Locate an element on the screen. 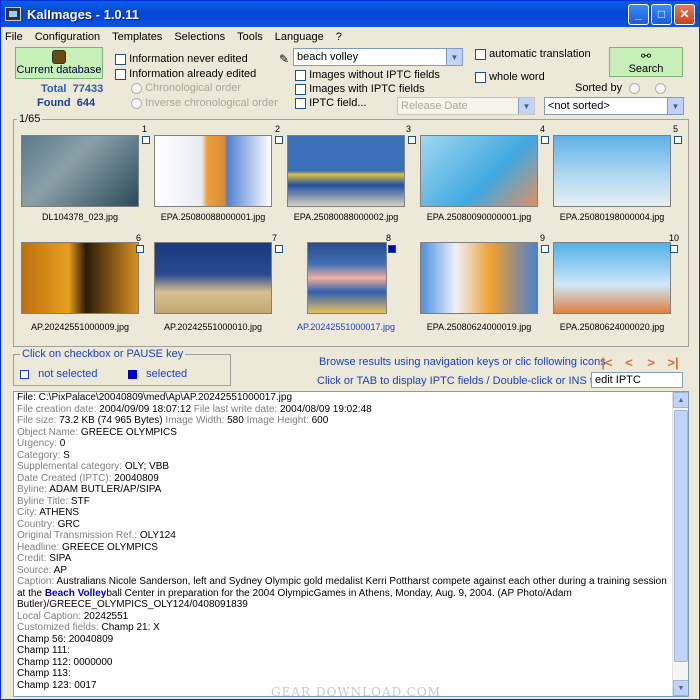  menu-help: ? is located at coordinates (339, 37).